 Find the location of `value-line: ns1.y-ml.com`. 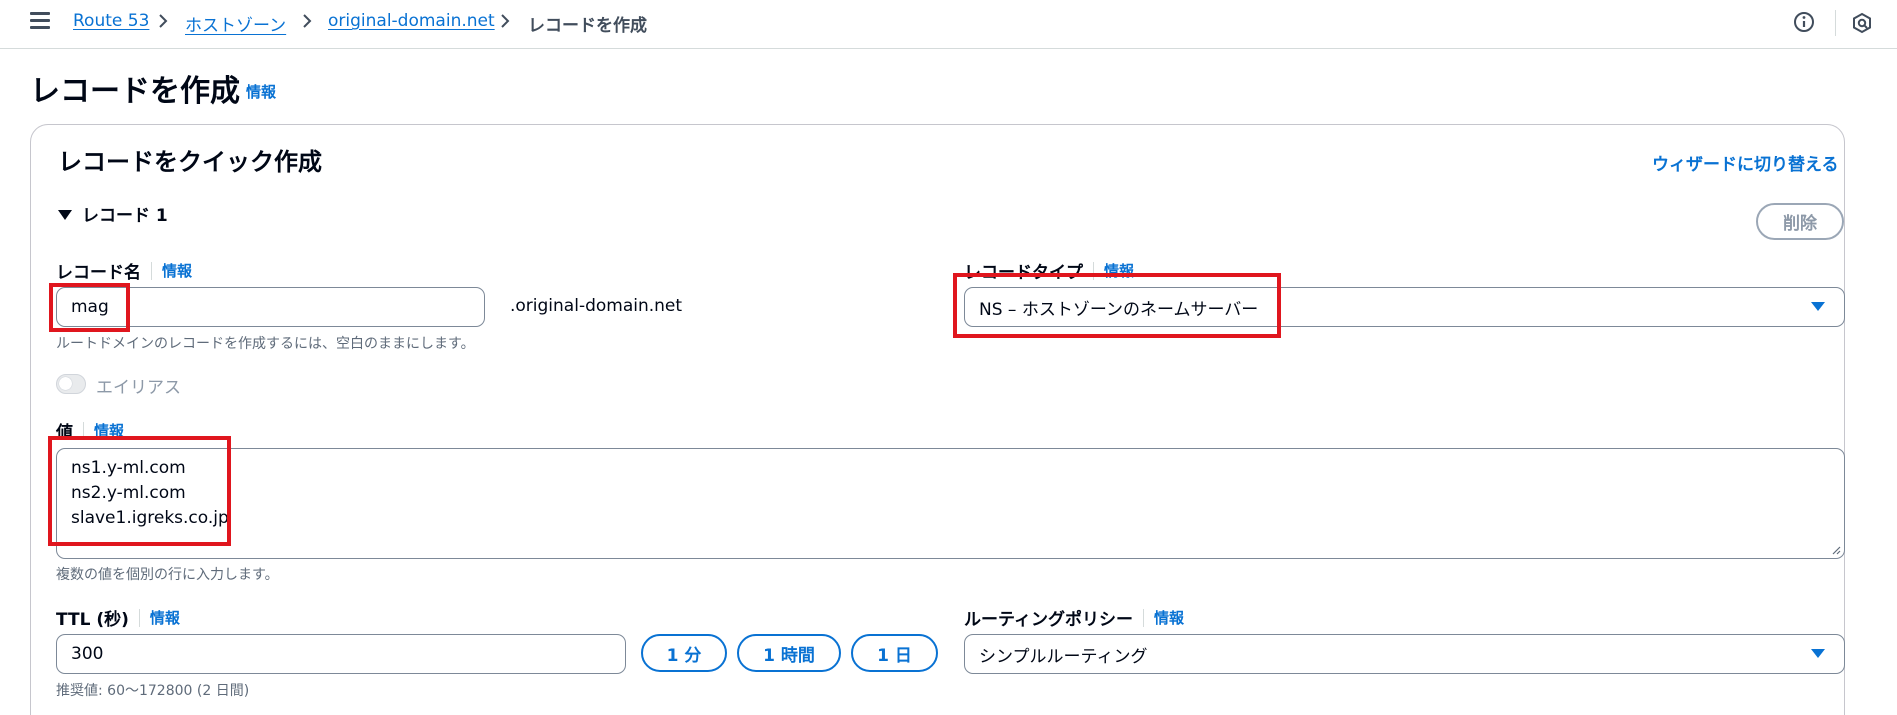

value-line: ns1.y-ml.com is located at coordinates (128, 468).